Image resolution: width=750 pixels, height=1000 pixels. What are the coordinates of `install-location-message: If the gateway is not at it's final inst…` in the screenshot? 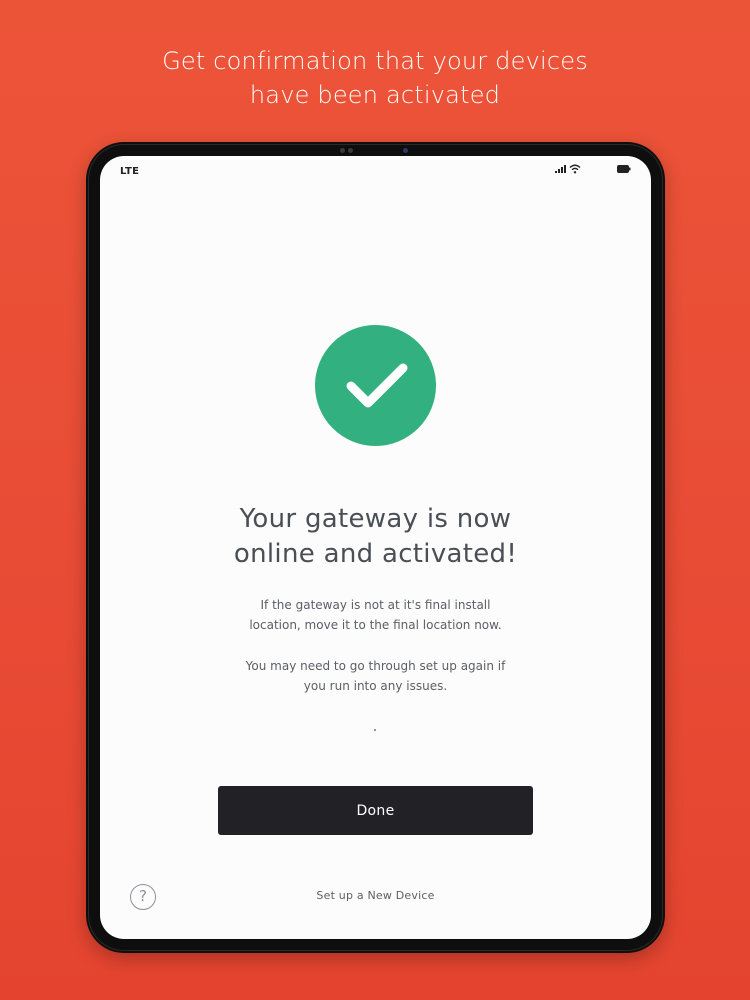 It's located at (375, 615).